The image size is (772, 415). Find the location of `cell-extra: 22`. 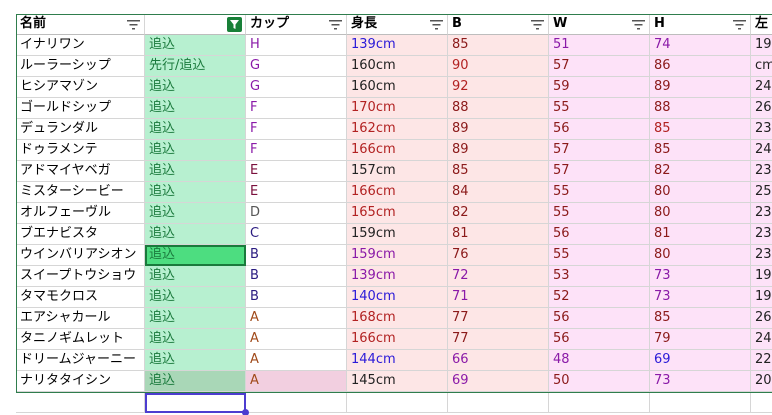

cell-extra: 22 is located at coordinates (761, 360).